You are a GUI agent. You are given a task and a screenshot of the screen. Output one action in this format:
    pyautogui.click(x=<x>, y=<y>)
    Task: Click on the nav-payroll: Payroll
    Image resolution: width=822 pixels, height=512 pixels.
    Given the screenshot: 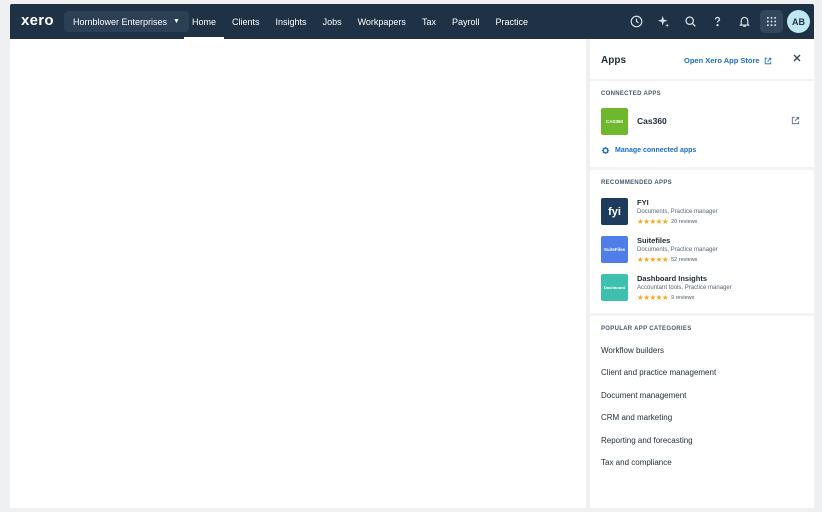 What is the action you would take?
    pyautogui.click(x=466, y=21)
    